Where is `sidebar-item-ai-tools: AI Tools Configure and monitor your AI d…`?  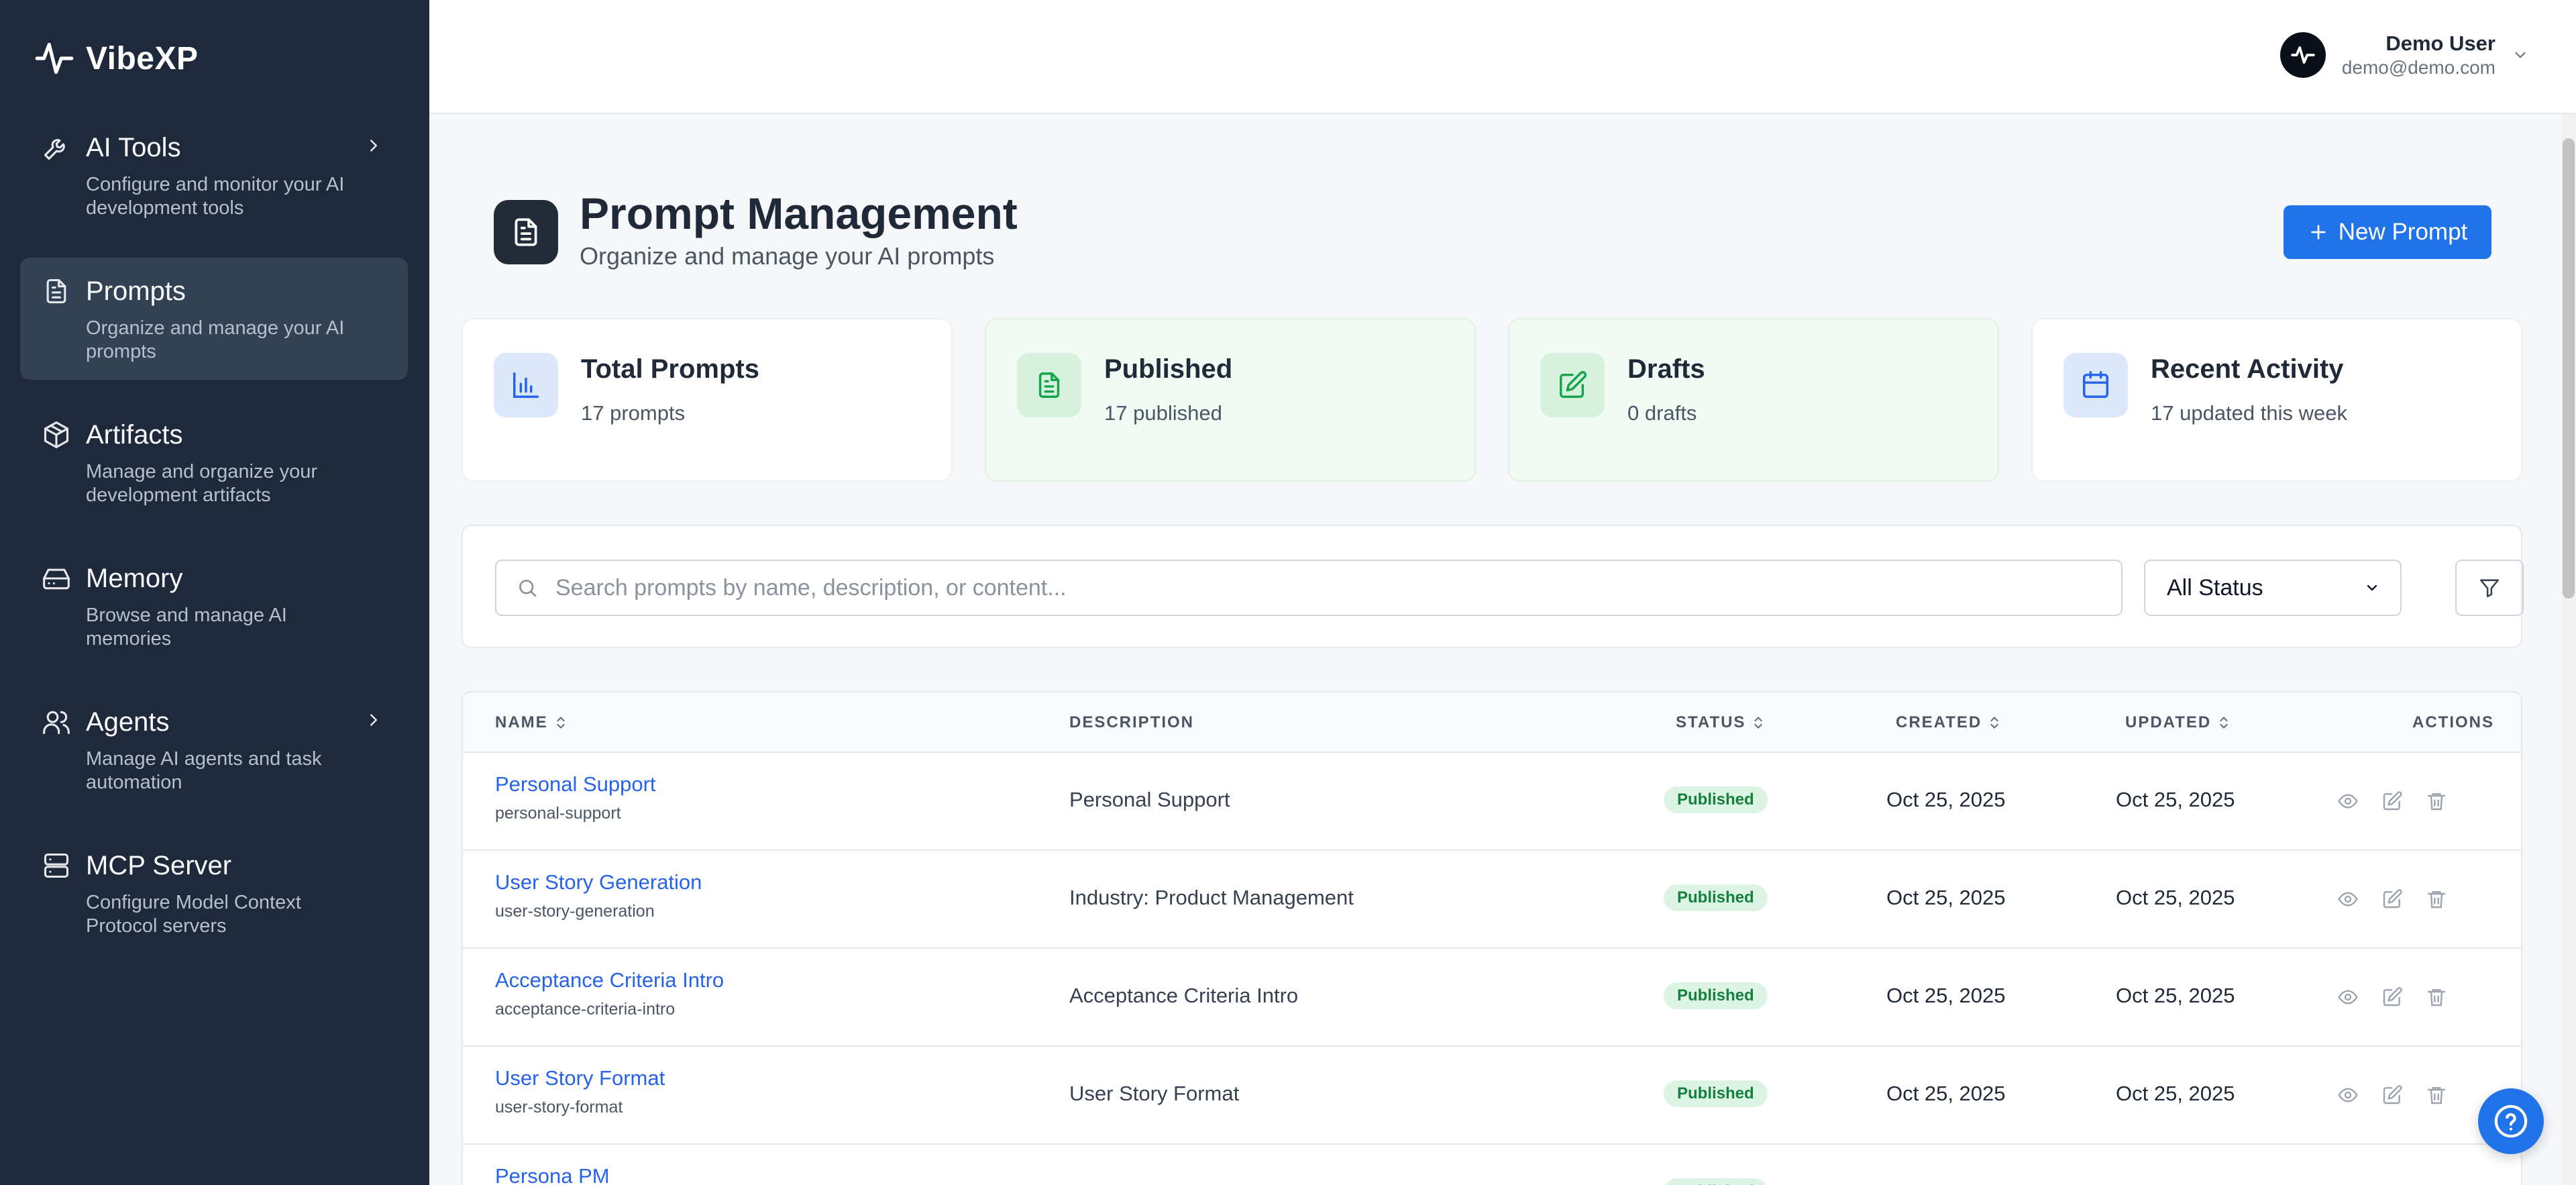 sidebar-item-ai-tools: AI Tools Configure and monitor your AI d… is located at coordinates (214, 175).